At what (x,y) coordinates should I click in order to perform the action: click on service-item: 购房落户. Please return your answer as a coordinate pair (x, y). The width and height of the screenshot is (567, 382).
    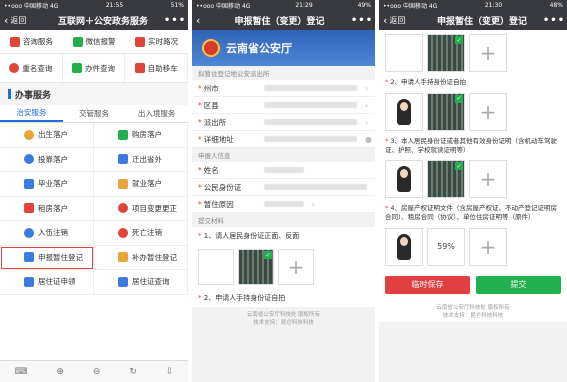
    Looking at the image, I should click on (141, 135).